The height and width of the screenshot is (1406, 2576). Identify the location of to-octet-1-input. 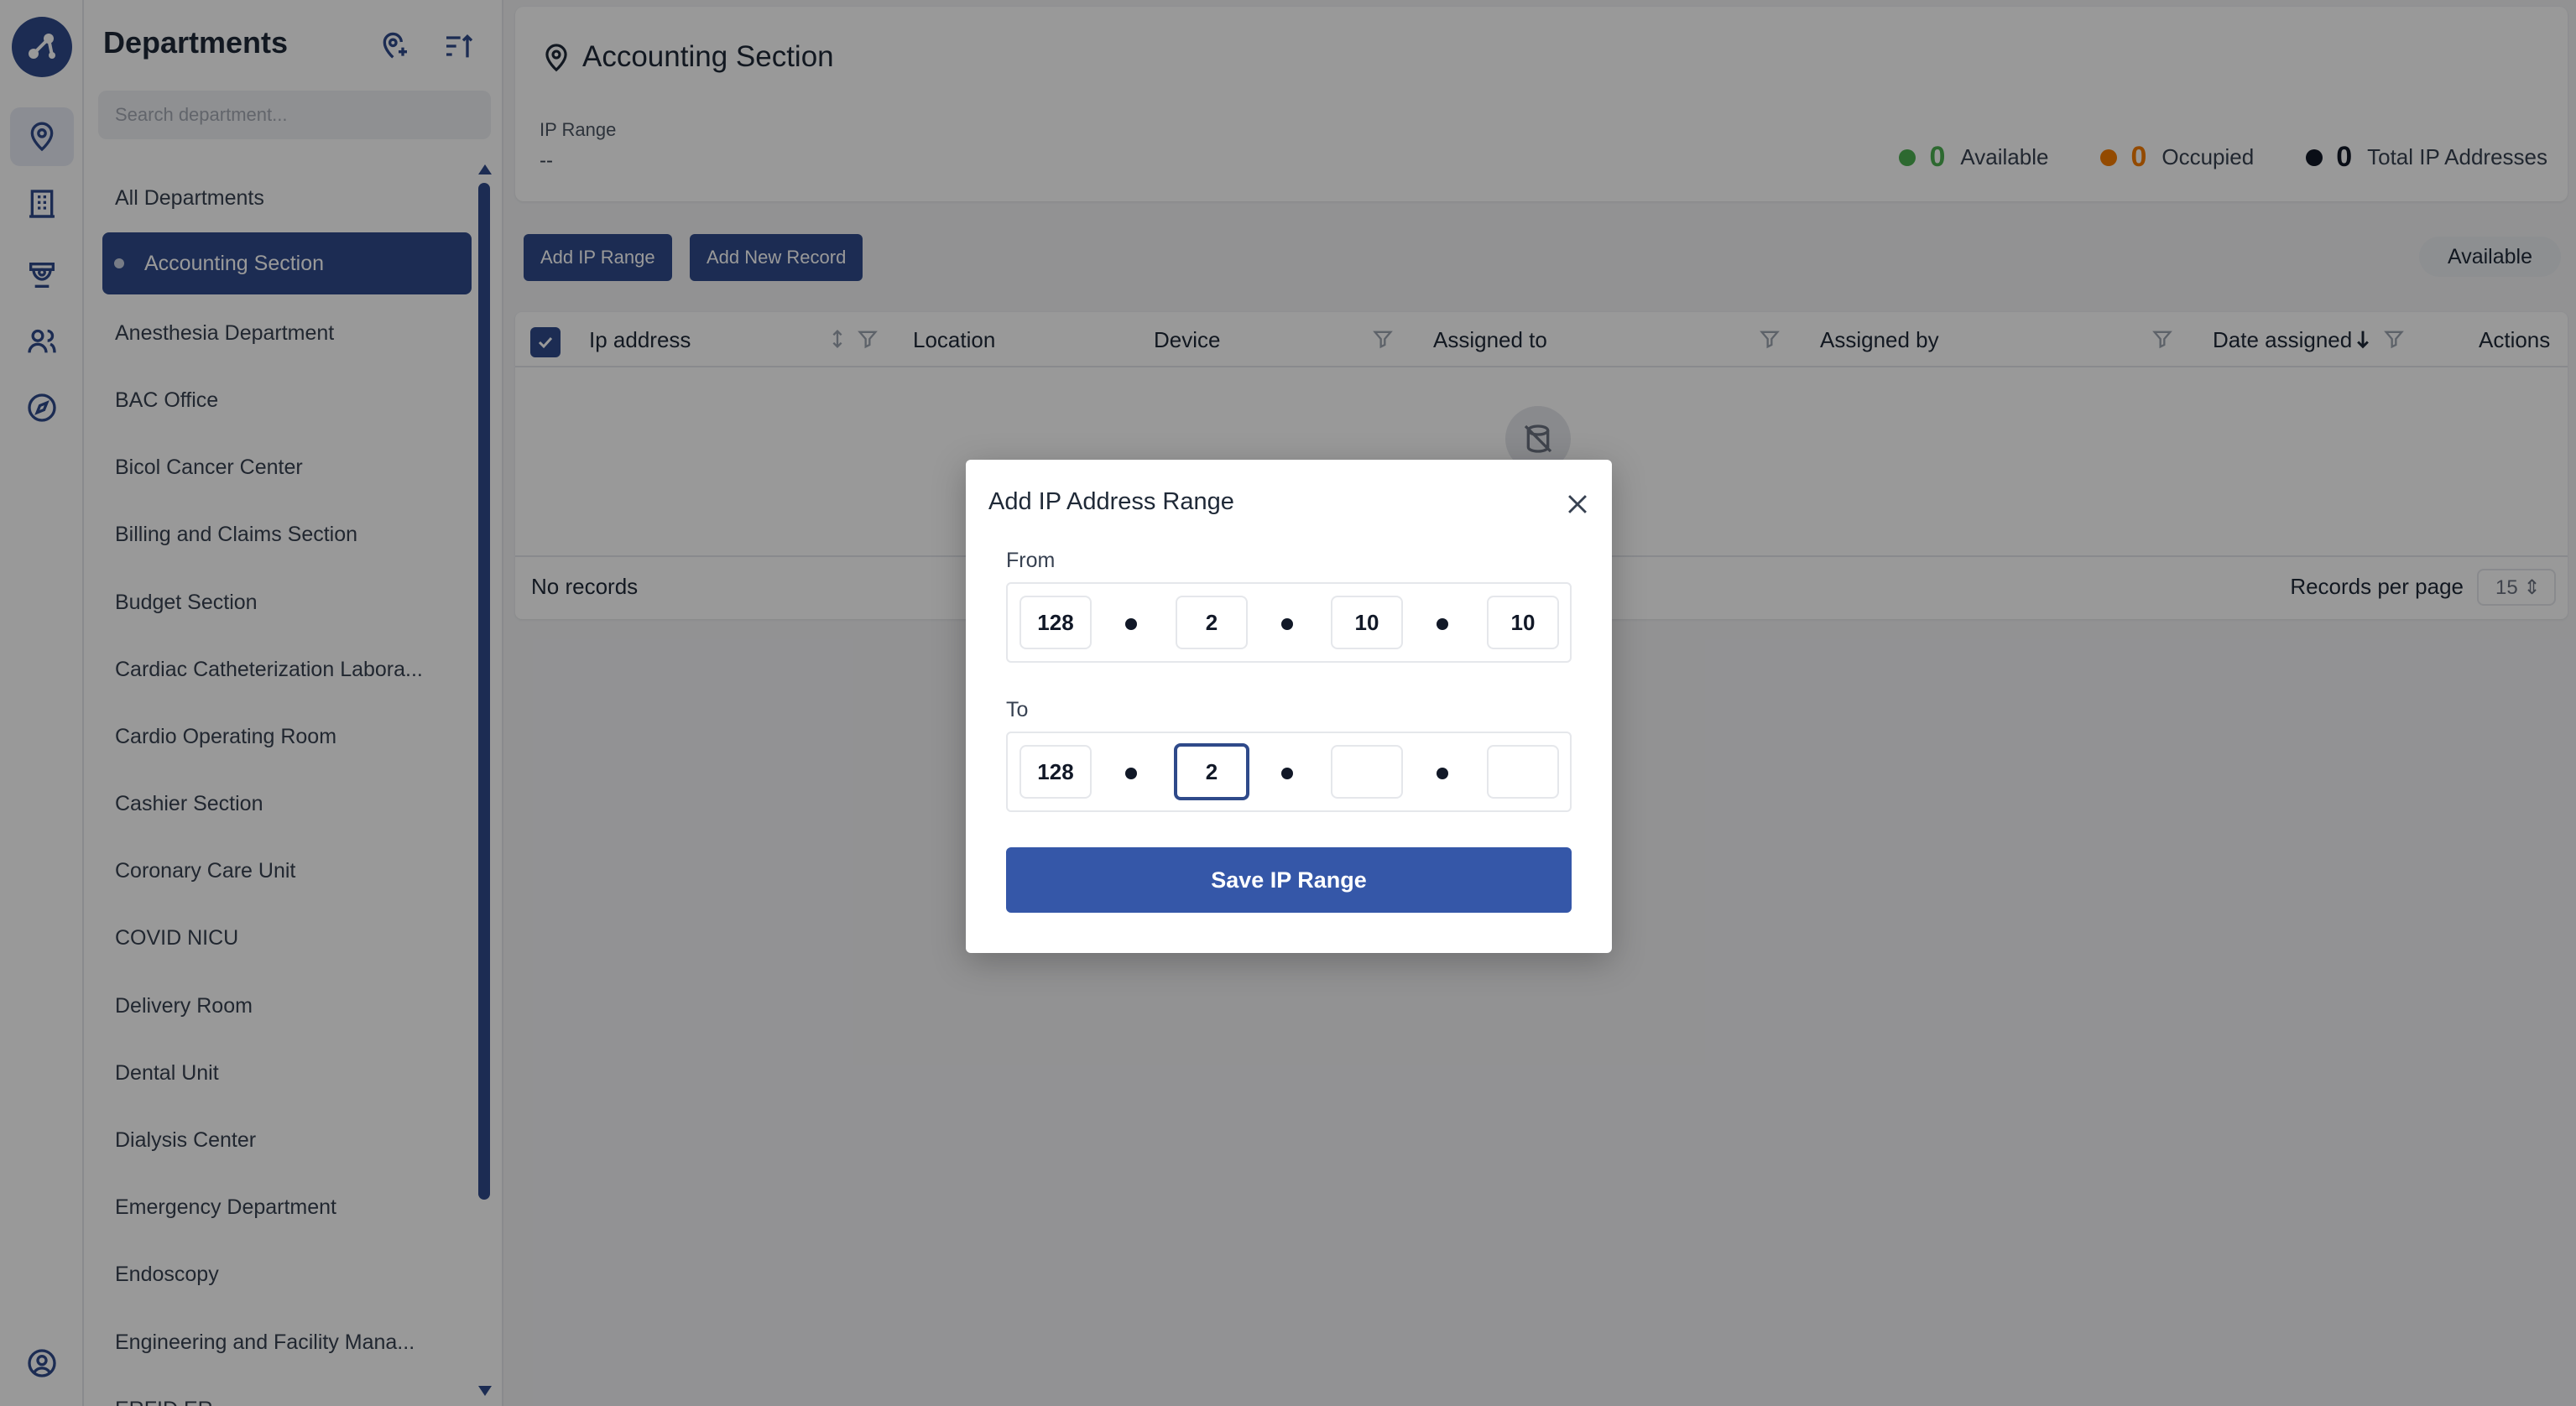
(1055, 772).